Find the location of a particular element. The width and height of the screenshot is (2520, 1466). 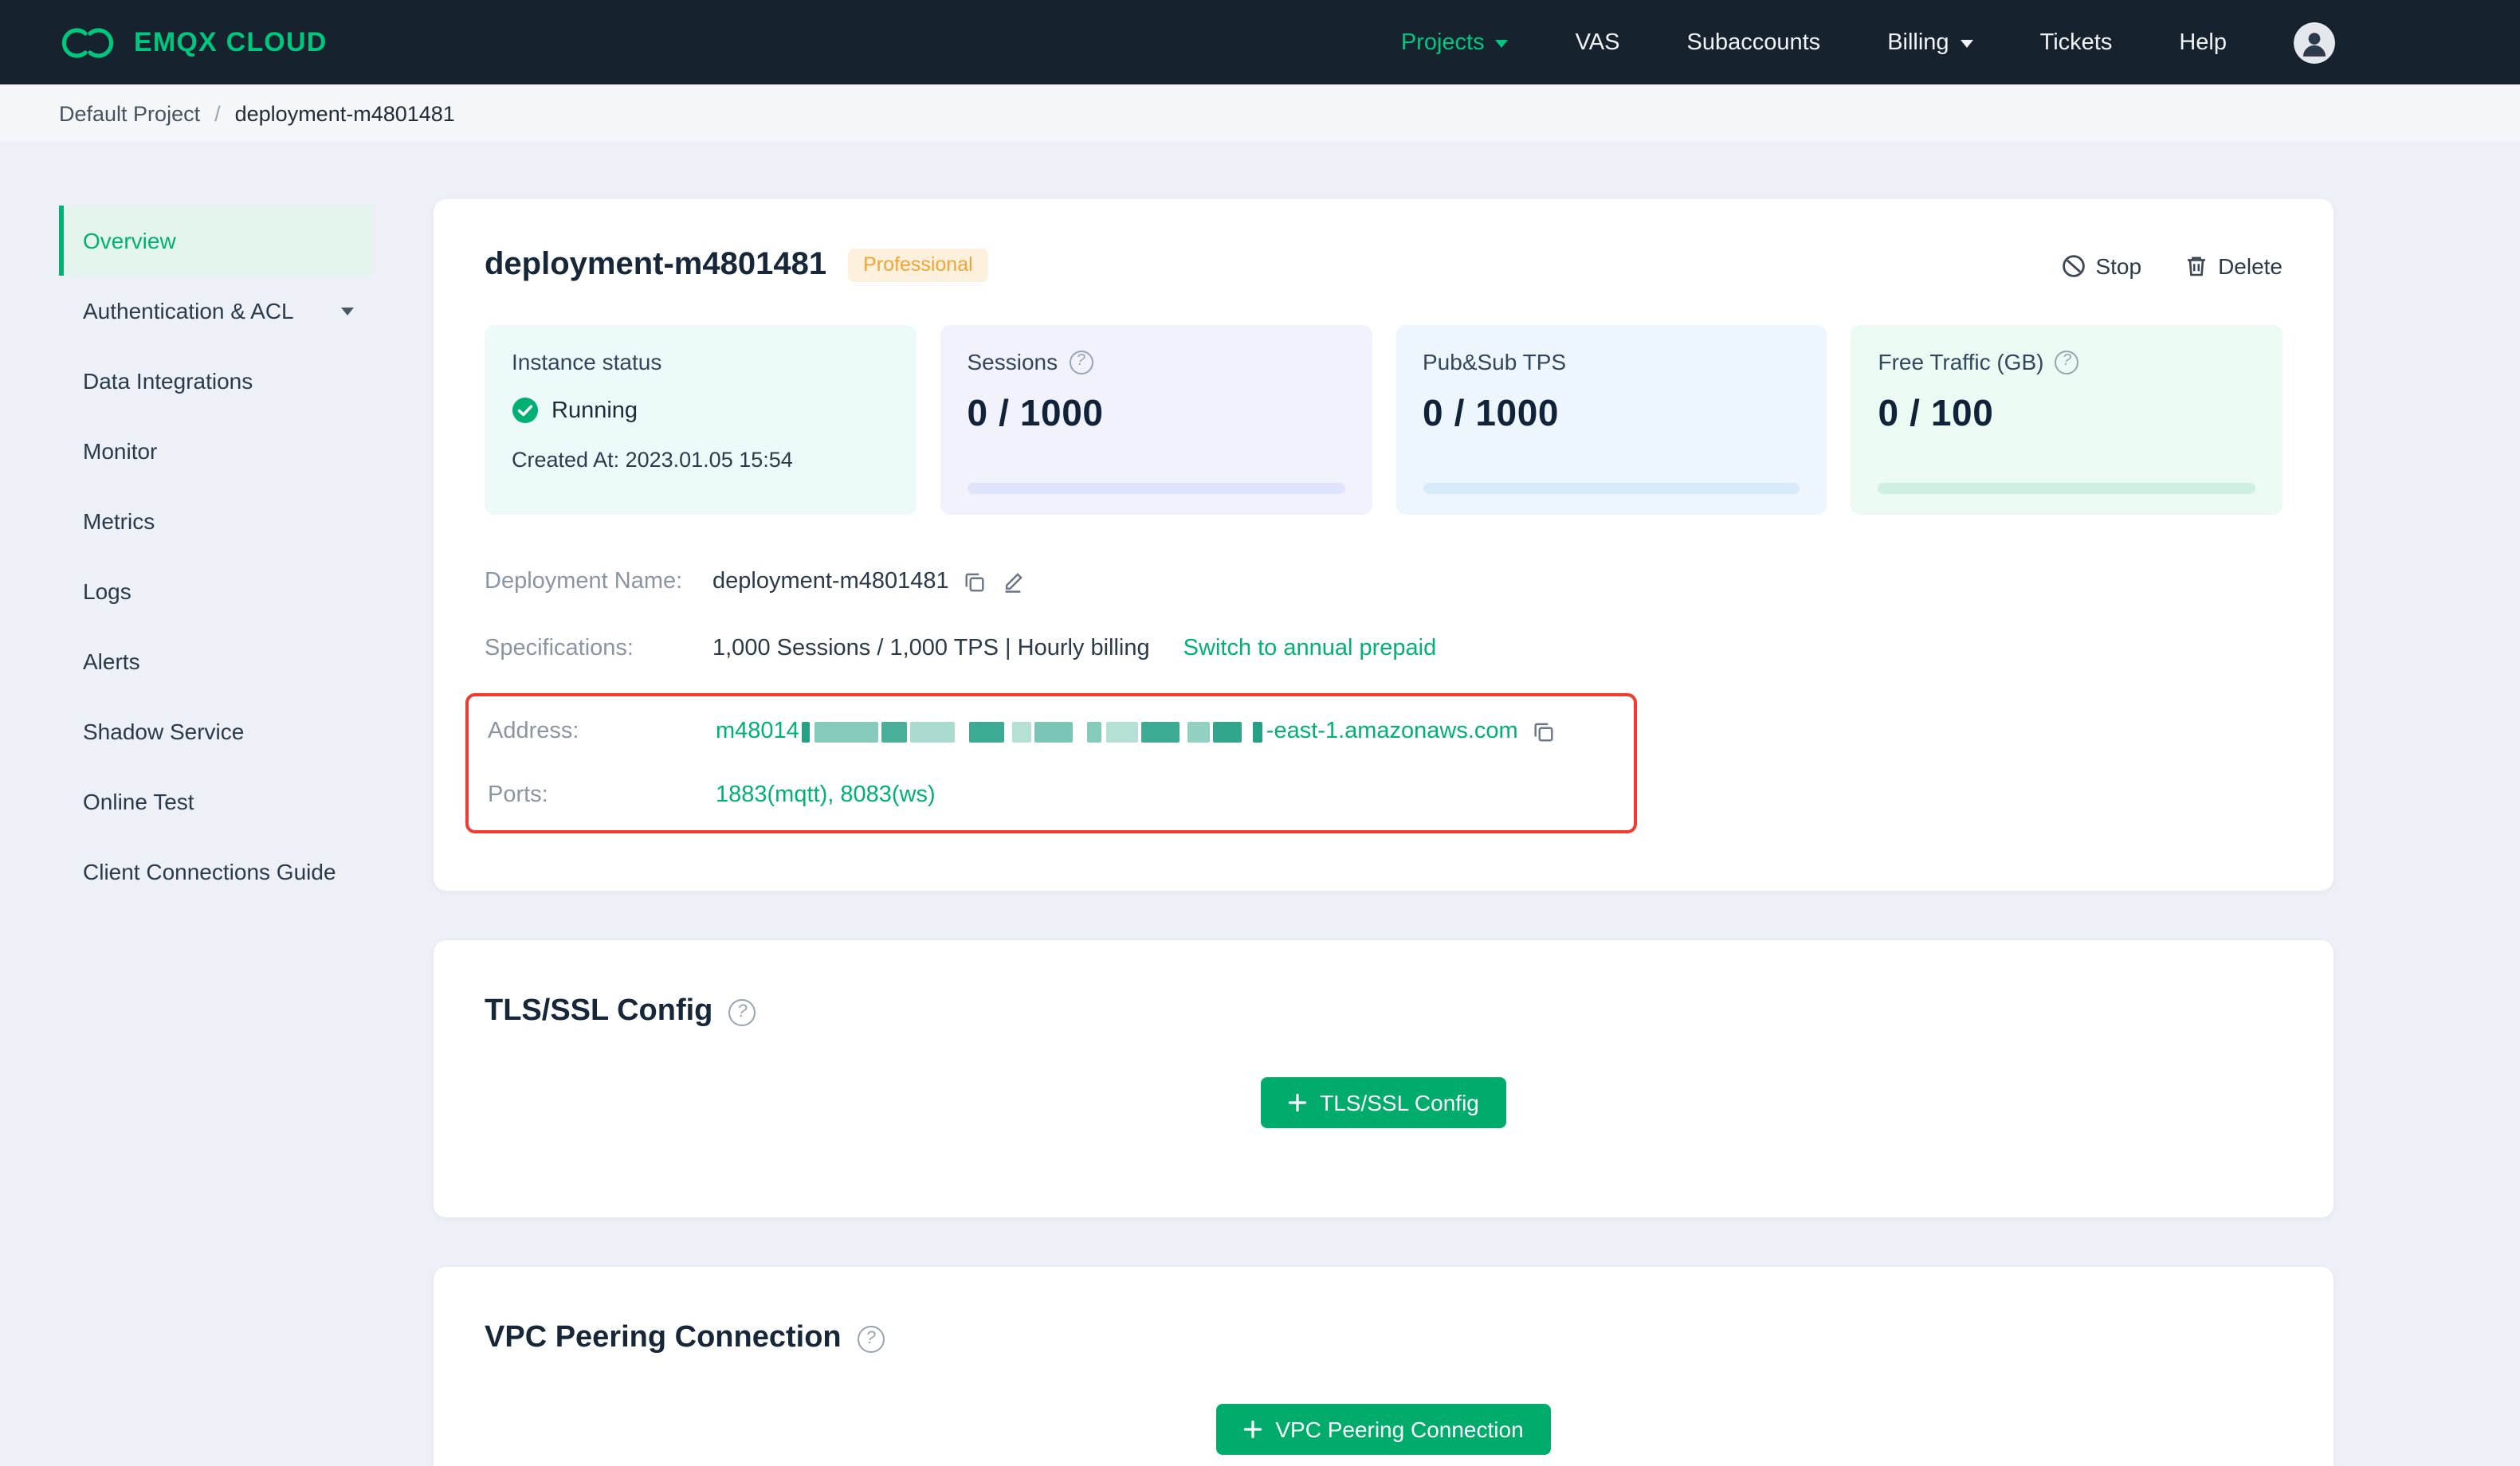

sidebar-item-monitor: Monitor is located at coordinates (216, 451).